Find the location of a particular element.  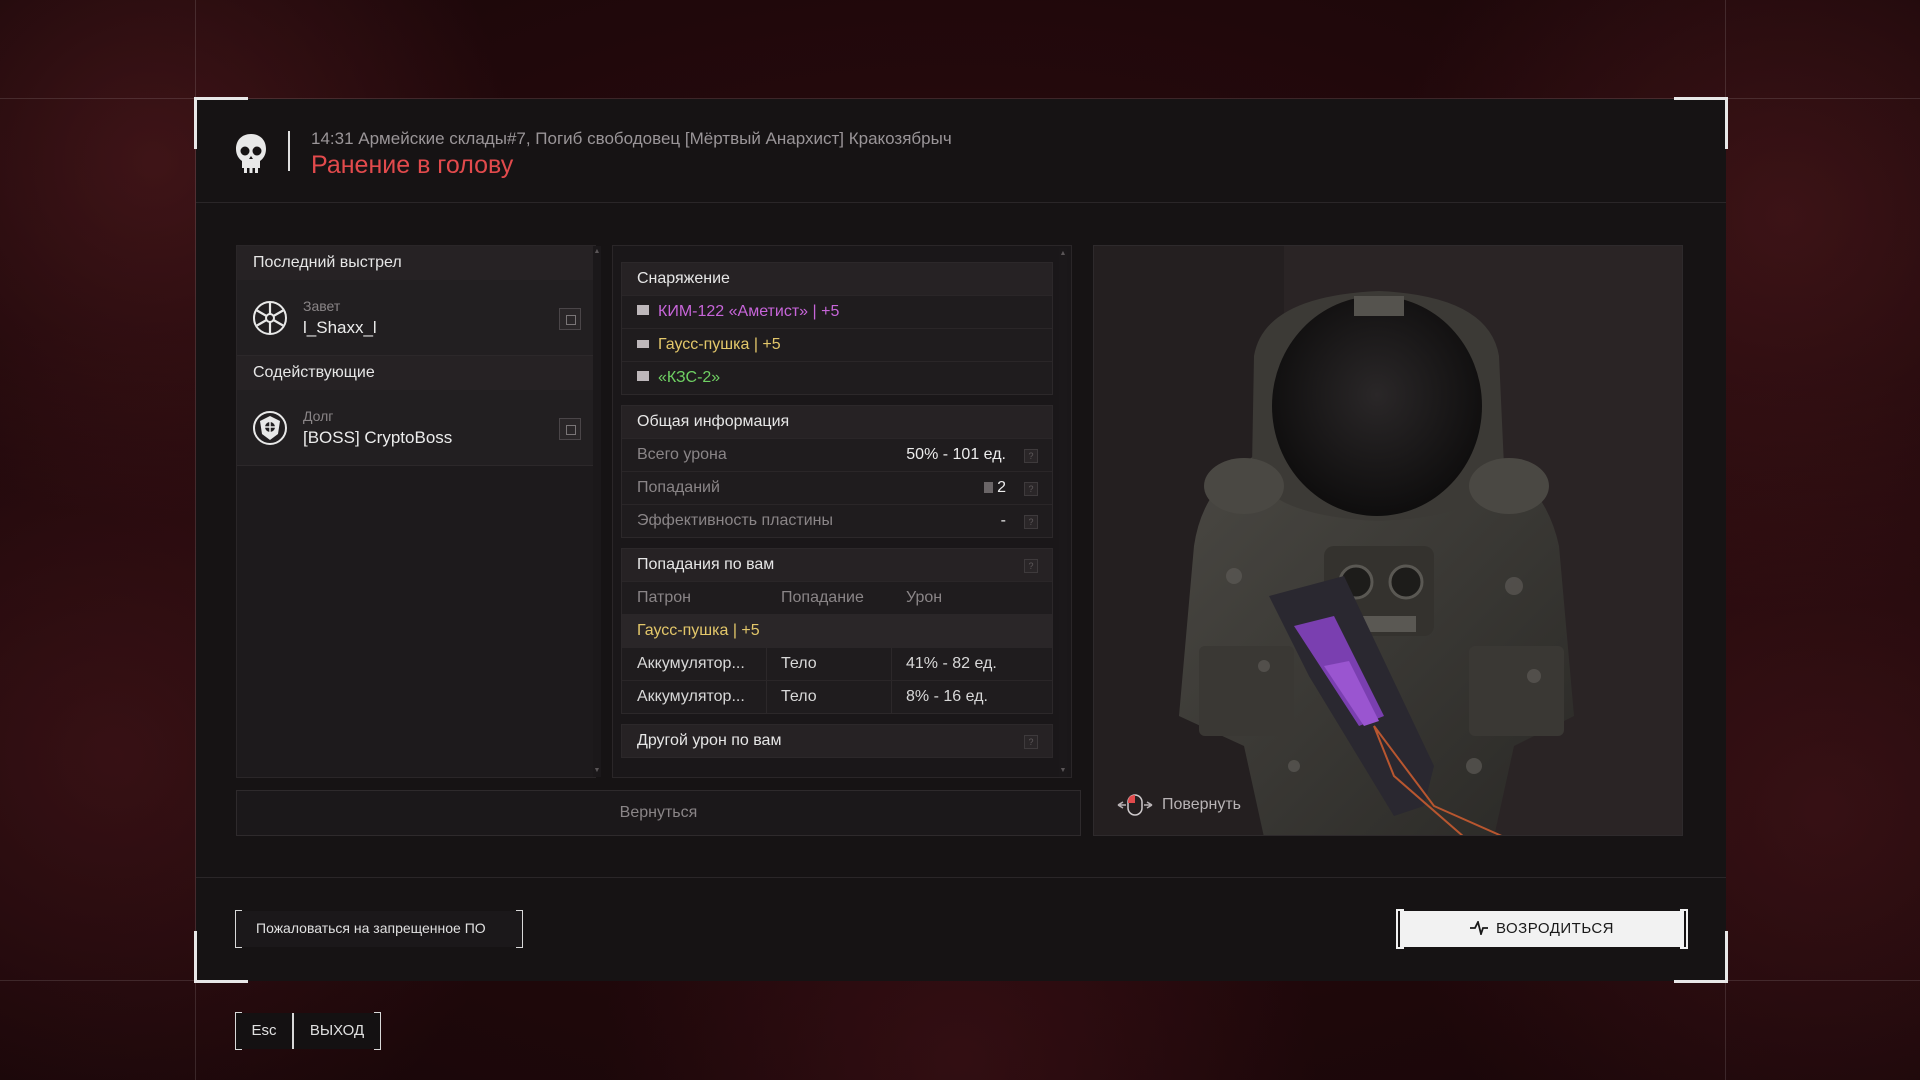

hits-header-row: Патрон Попадание Урон is located at coordinates (837, 597).